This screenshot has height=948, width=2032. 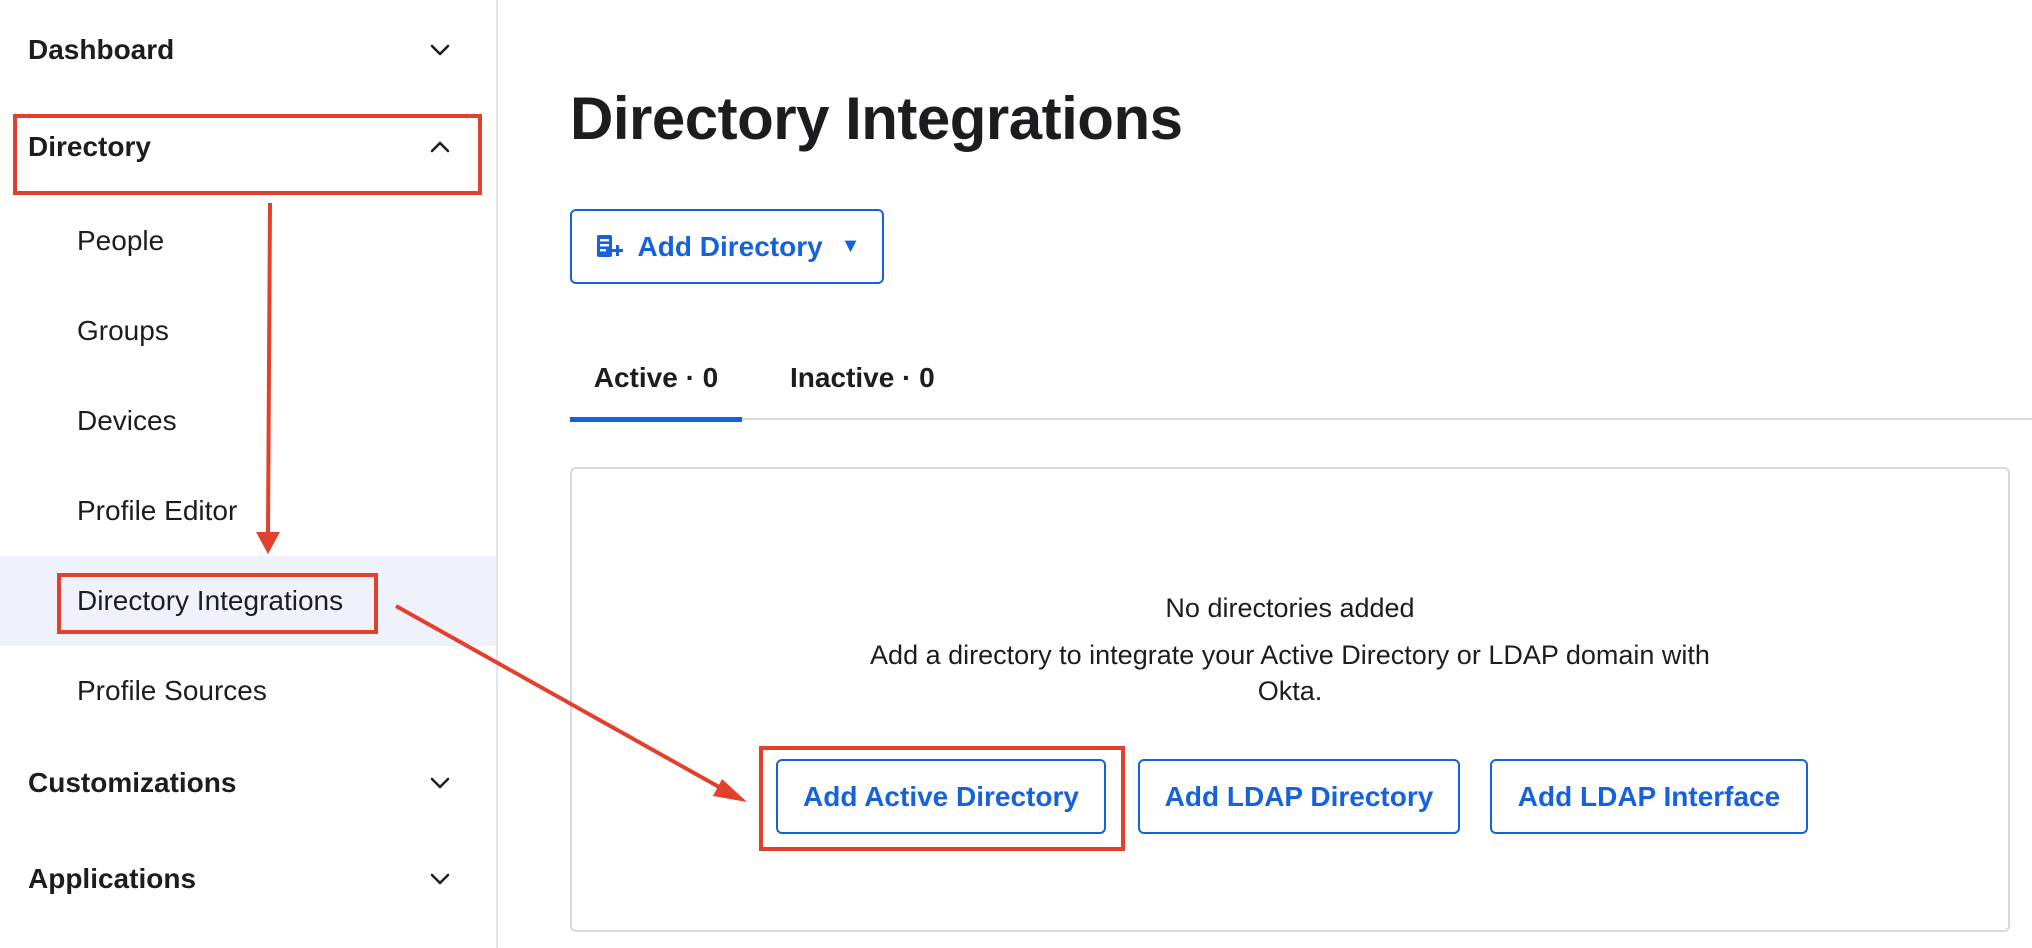 I want to click on tab-label: Inactive · 0, so click(x=862, y=377).